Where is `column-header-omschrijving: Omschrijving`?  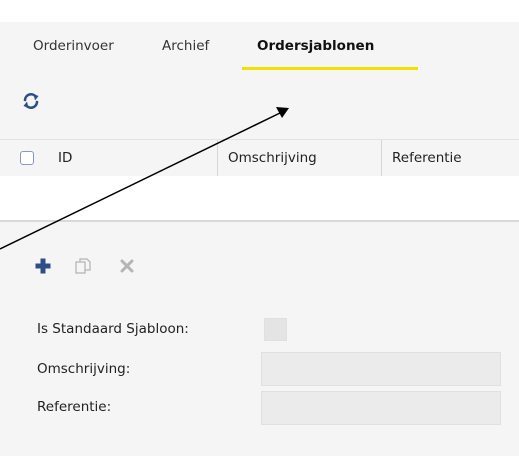
column-header-omschrijving: Omschrijving is located at coordinates (300, 158).